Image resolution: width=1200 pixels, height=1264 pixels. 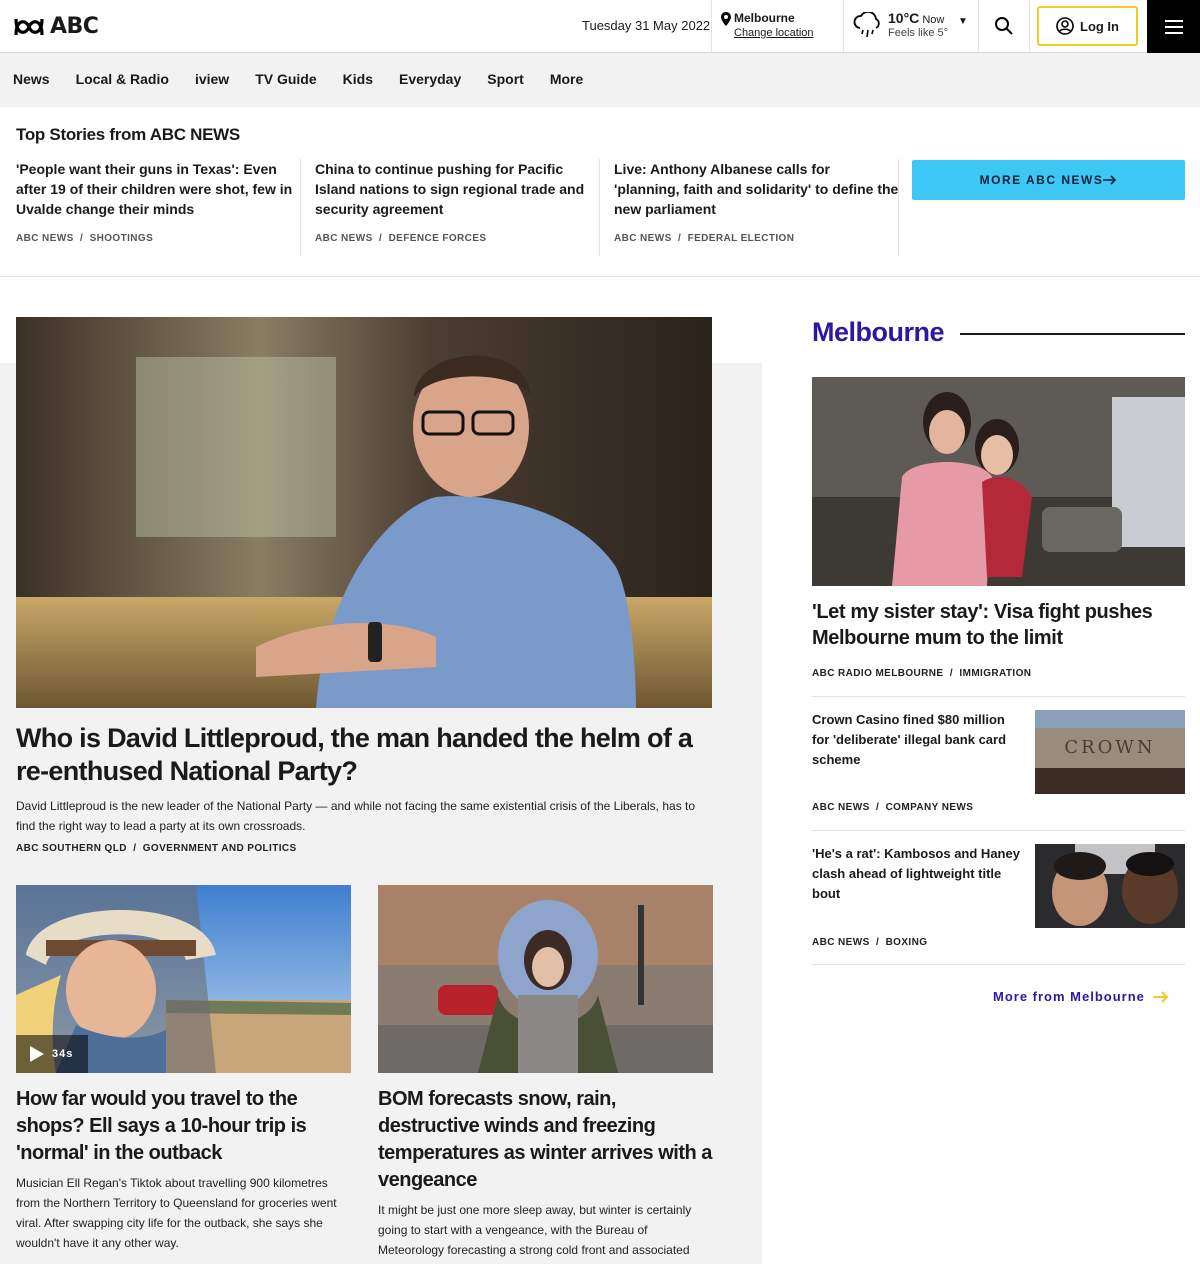 I want to click on logo-text: ABC, so click(x=74, y=26).